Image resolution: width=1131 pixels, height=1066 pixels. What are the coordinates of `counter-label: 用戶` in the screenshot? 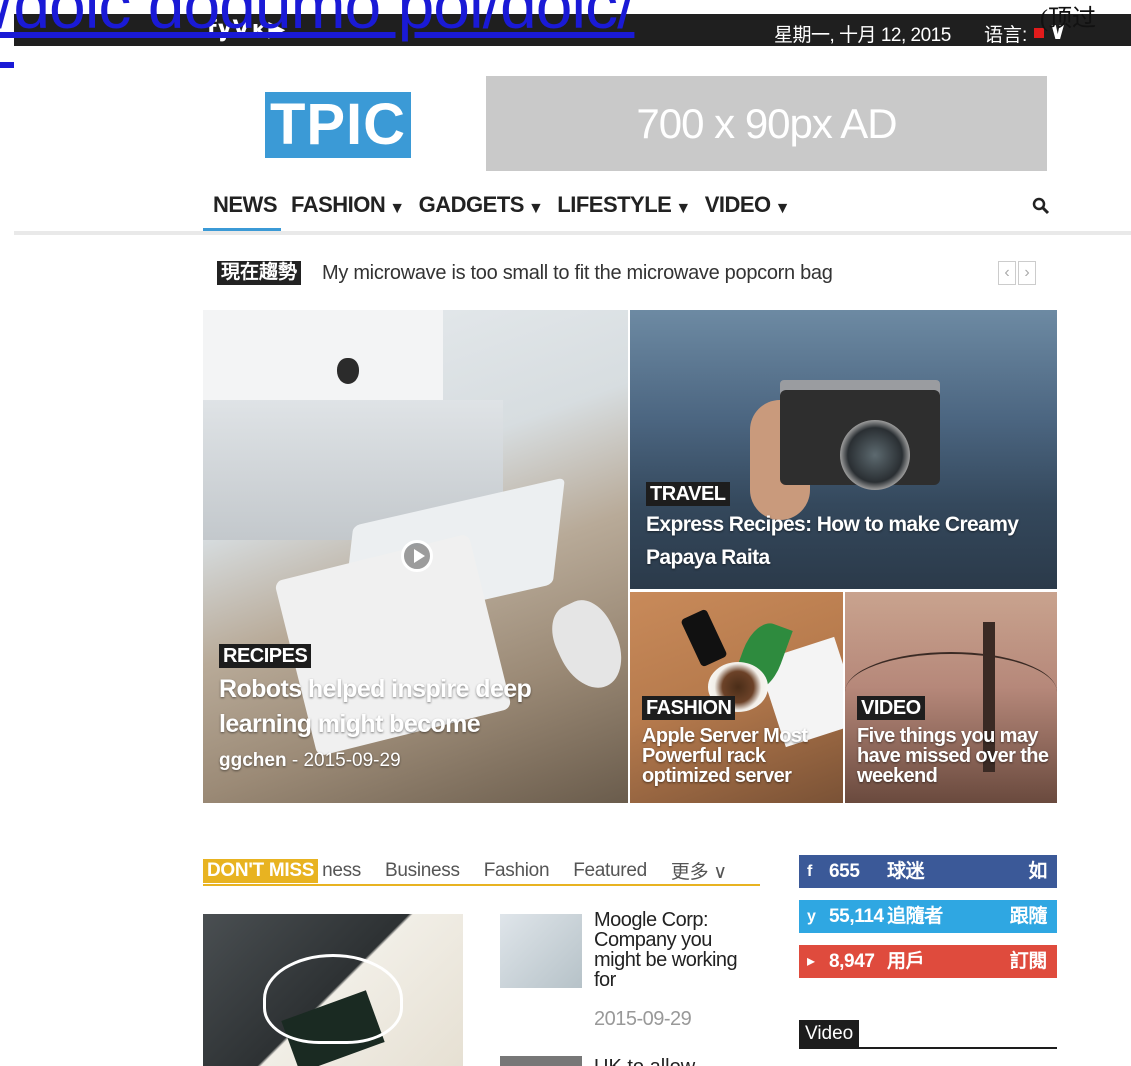 It's located at (906, 961).